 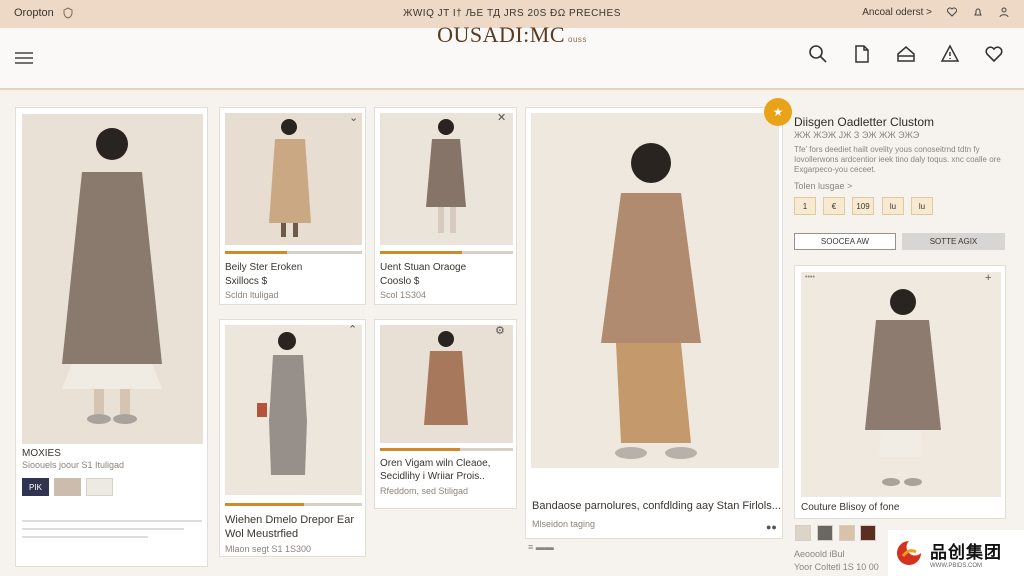 What do you see at coordinates (863, 206) in the screenshot?
I see `size-option: 109` at bounding box center [863, 206].